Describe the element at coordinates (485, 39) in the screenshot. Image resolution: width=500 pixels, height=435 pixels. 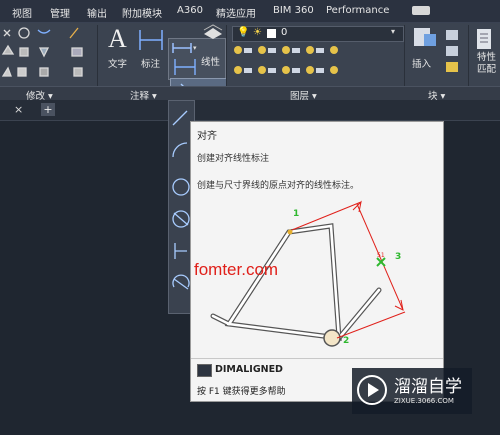
I see `match-properties-icon` at that location.